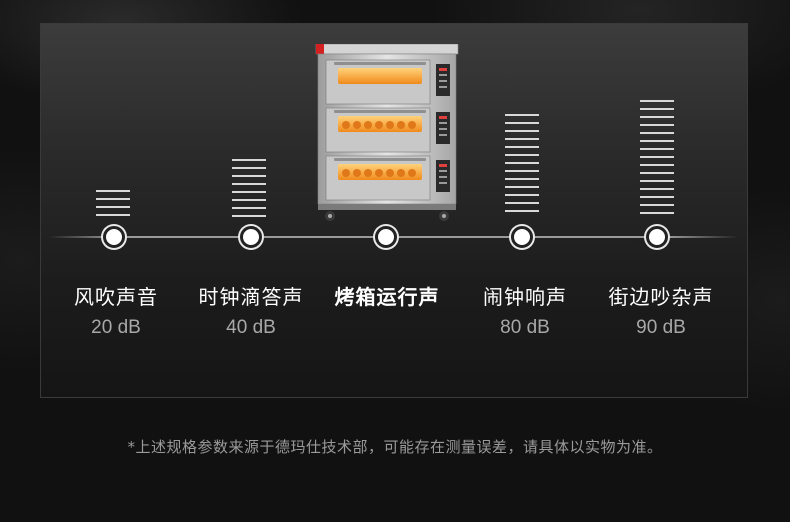 This screenshot has width=790, height=522. I want to click on level-bars-clock, so click(249, 189).